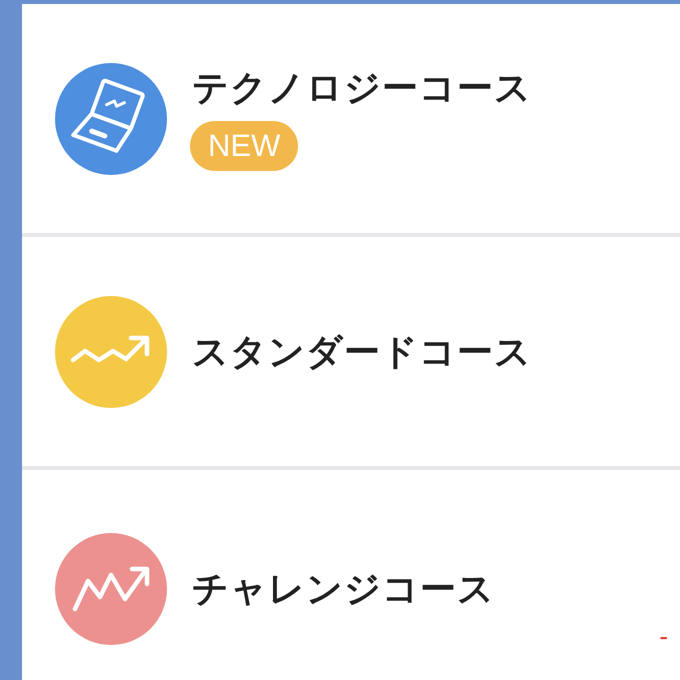  What do you see at coordinates (362, 352) in the screenshot?
I see `course-title: スタンダードコース` at bounding box center [362, 352].